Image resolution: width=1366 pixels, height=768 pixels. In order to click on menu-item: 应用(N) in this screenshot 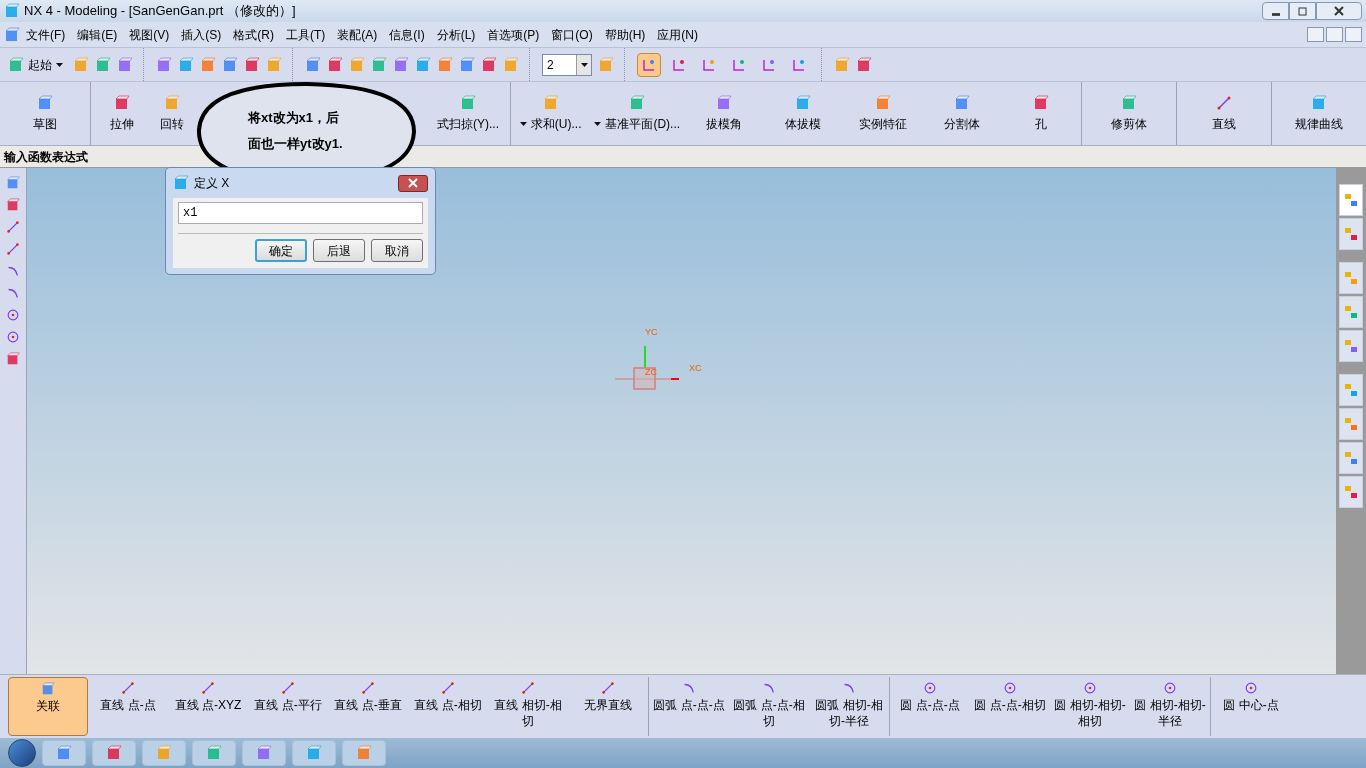, I will do `click(677, 34)`.